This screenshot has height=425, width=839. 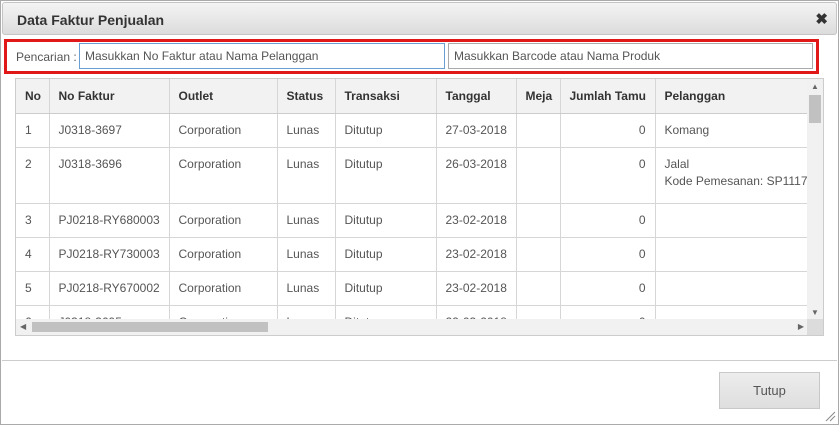 I want to click on cell-pelanggan: Komang, so click(x=731, y=130).